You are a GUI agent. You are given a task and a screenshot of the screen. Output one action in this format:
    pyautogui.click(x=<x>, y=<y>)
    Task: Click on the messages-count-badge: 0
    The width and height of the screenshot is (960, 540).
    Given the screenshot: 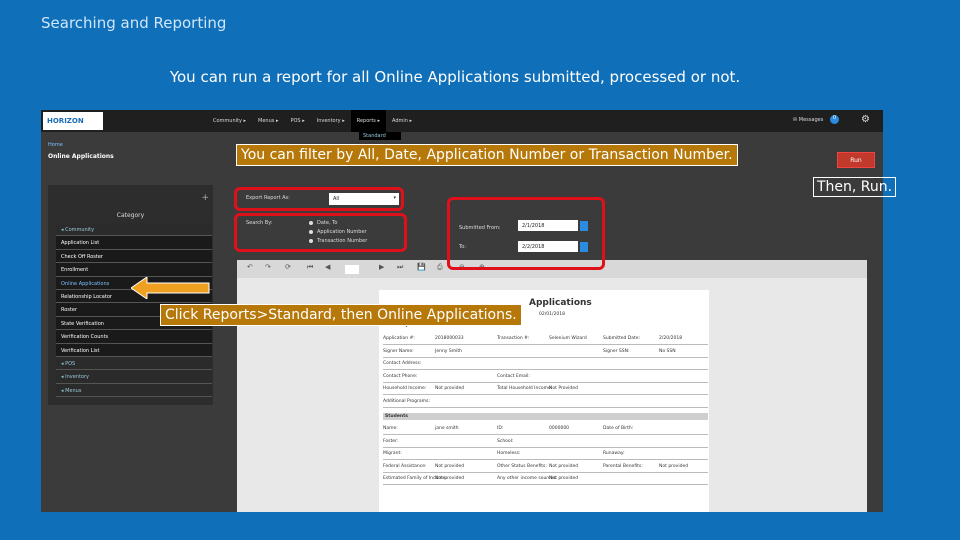 What is the action you would take?
    pyautogui.click(x=834, y=119)
    